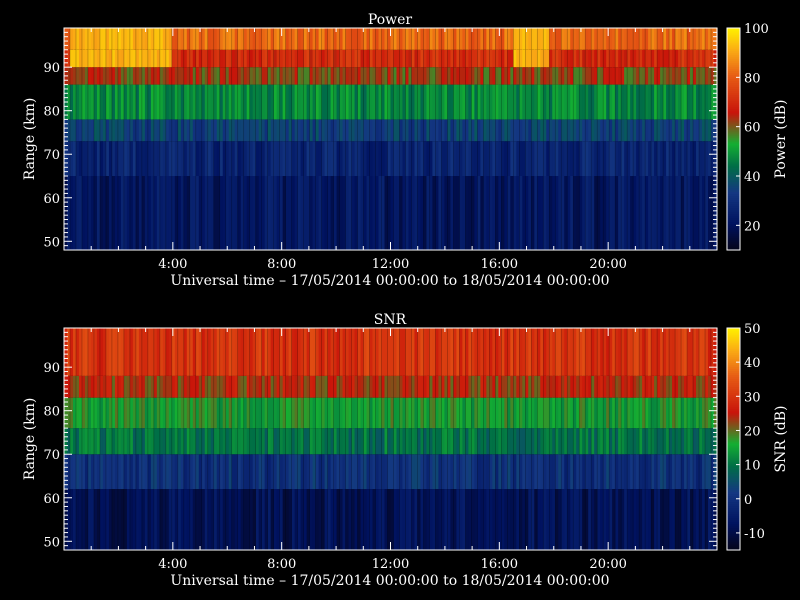 The width and height of the screenshot is (800, 600). What do you see at coordinates (781, 139) in the screenshot?
I see `colorbar-label: Power (dB)` at bounding box center [781, 139].